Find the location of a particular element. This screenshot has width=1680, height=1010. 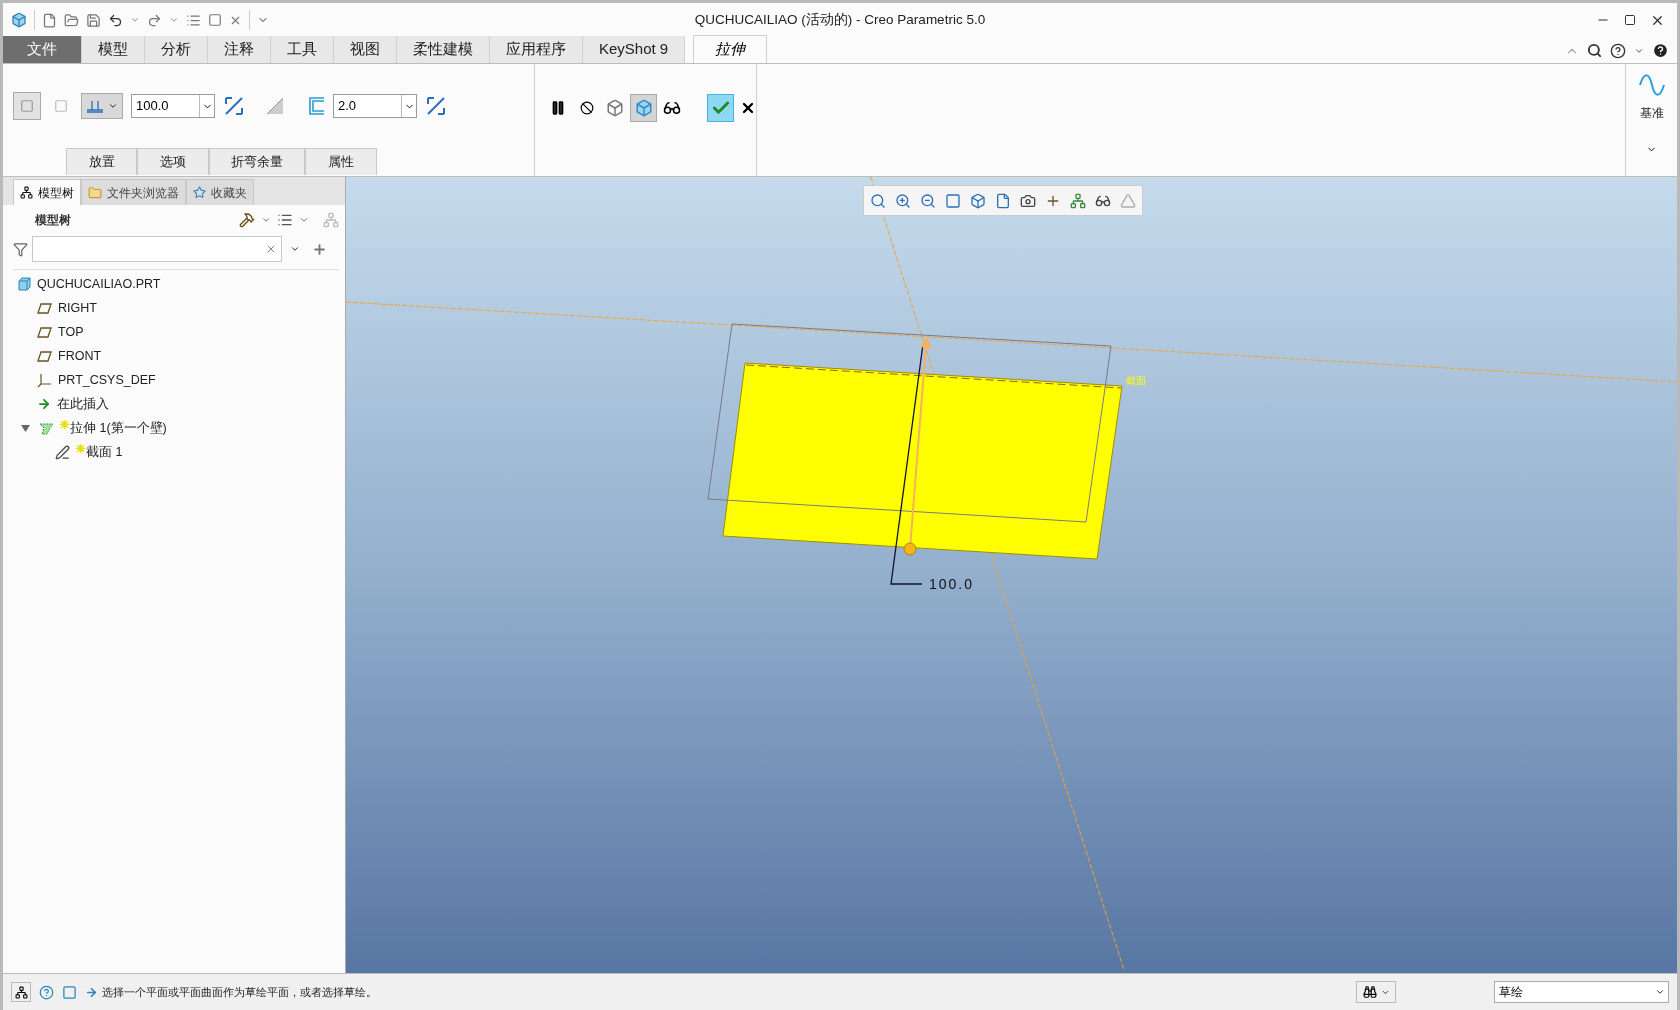

number-field: 100.0 is located at coordinates (173, 106).